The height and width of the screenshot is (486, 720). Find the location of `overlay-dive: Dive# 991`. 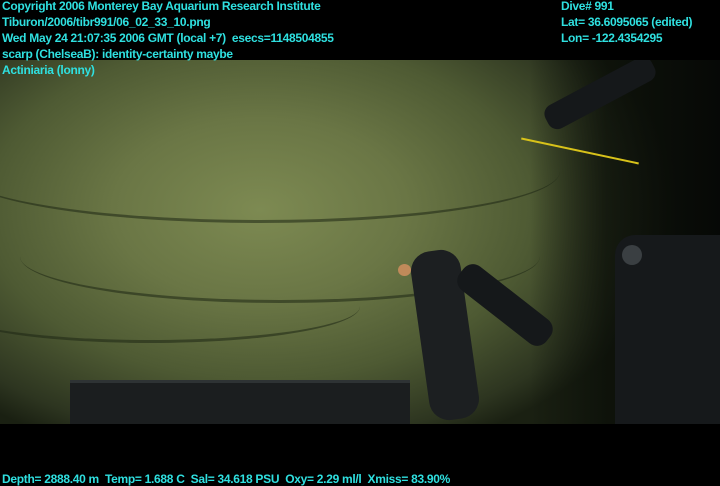

overlay-dive: Dive# 991 is located at coordinates (587, 6).